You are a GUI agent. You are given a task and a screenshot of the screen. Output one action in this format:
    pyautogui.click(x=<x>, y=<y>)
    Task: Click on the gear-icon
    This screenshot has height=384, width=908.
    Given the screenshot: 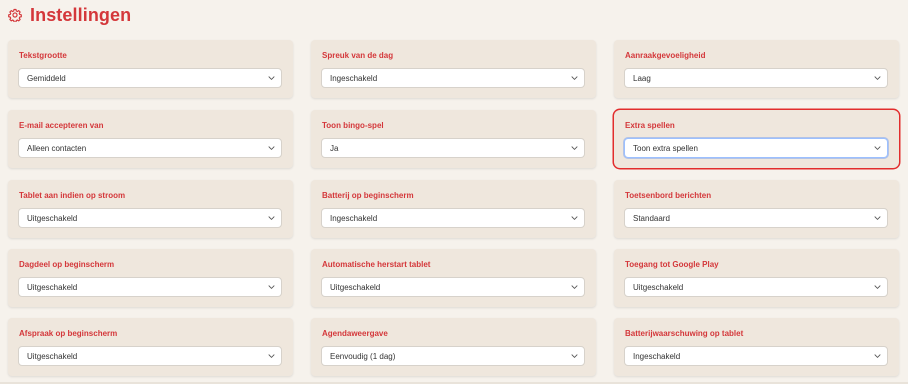 What is the action you would take?
    pyautogui.click(x=15, y=15)
    